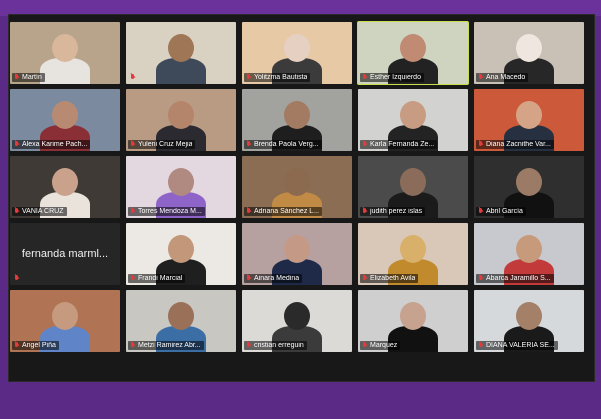  I want to click on participant-name-tag: Esther Izquierdo, so click(392, 77).